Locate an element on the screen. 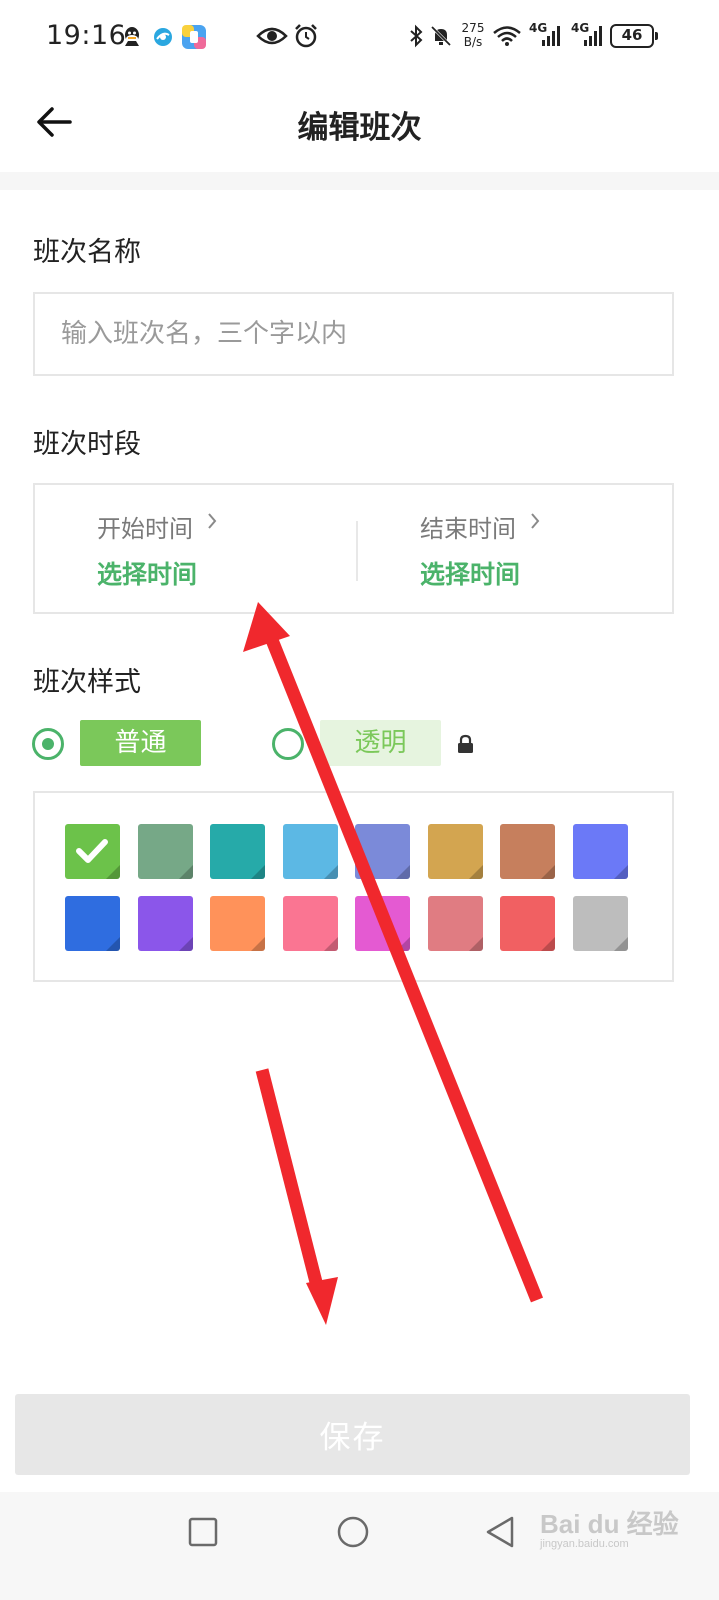  shift-time-box: 开始时间 选择时间 结束时间 选择时间 is located at coordinates (353, 548).